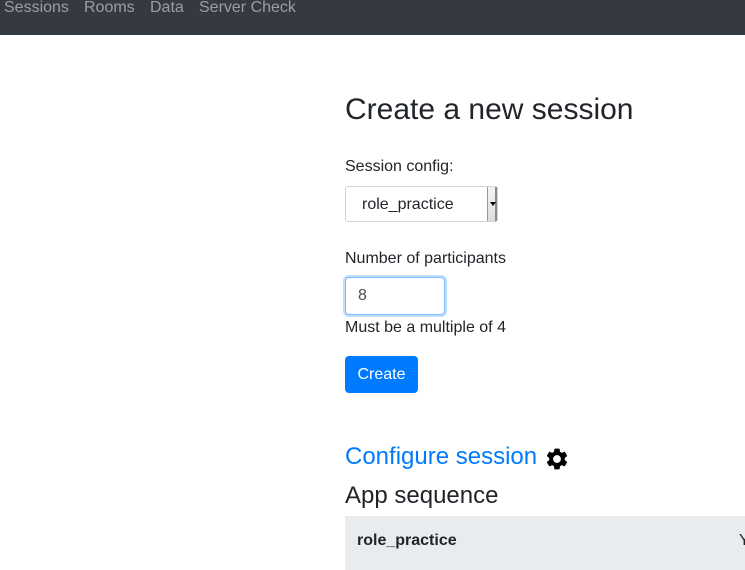  What do you see at coordinates (489, 109) in the screenshot?
I see `page-title: Create a new session` at bounding box center [489, 109].